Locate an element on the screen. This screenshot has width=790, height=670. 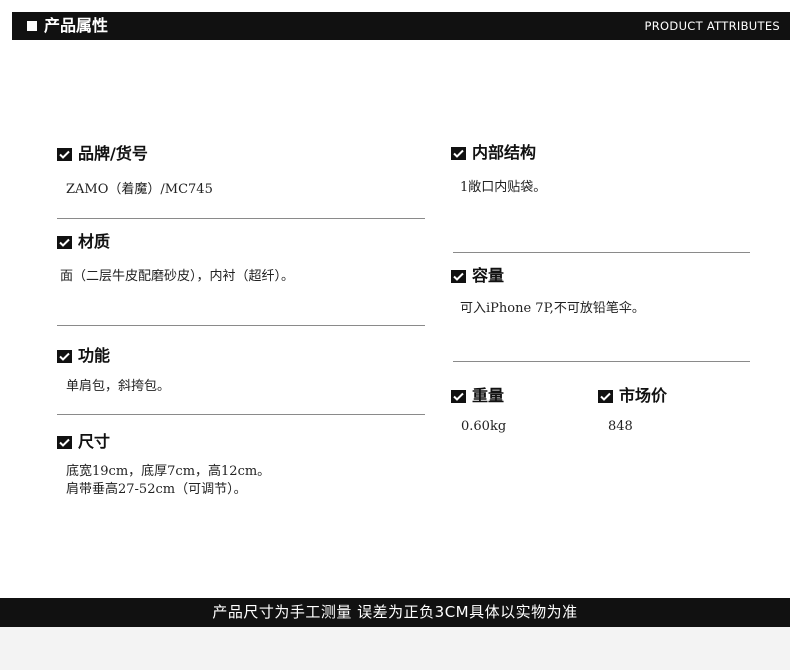
structure-heading: 内部结构 is located at coordinates (493, 153).